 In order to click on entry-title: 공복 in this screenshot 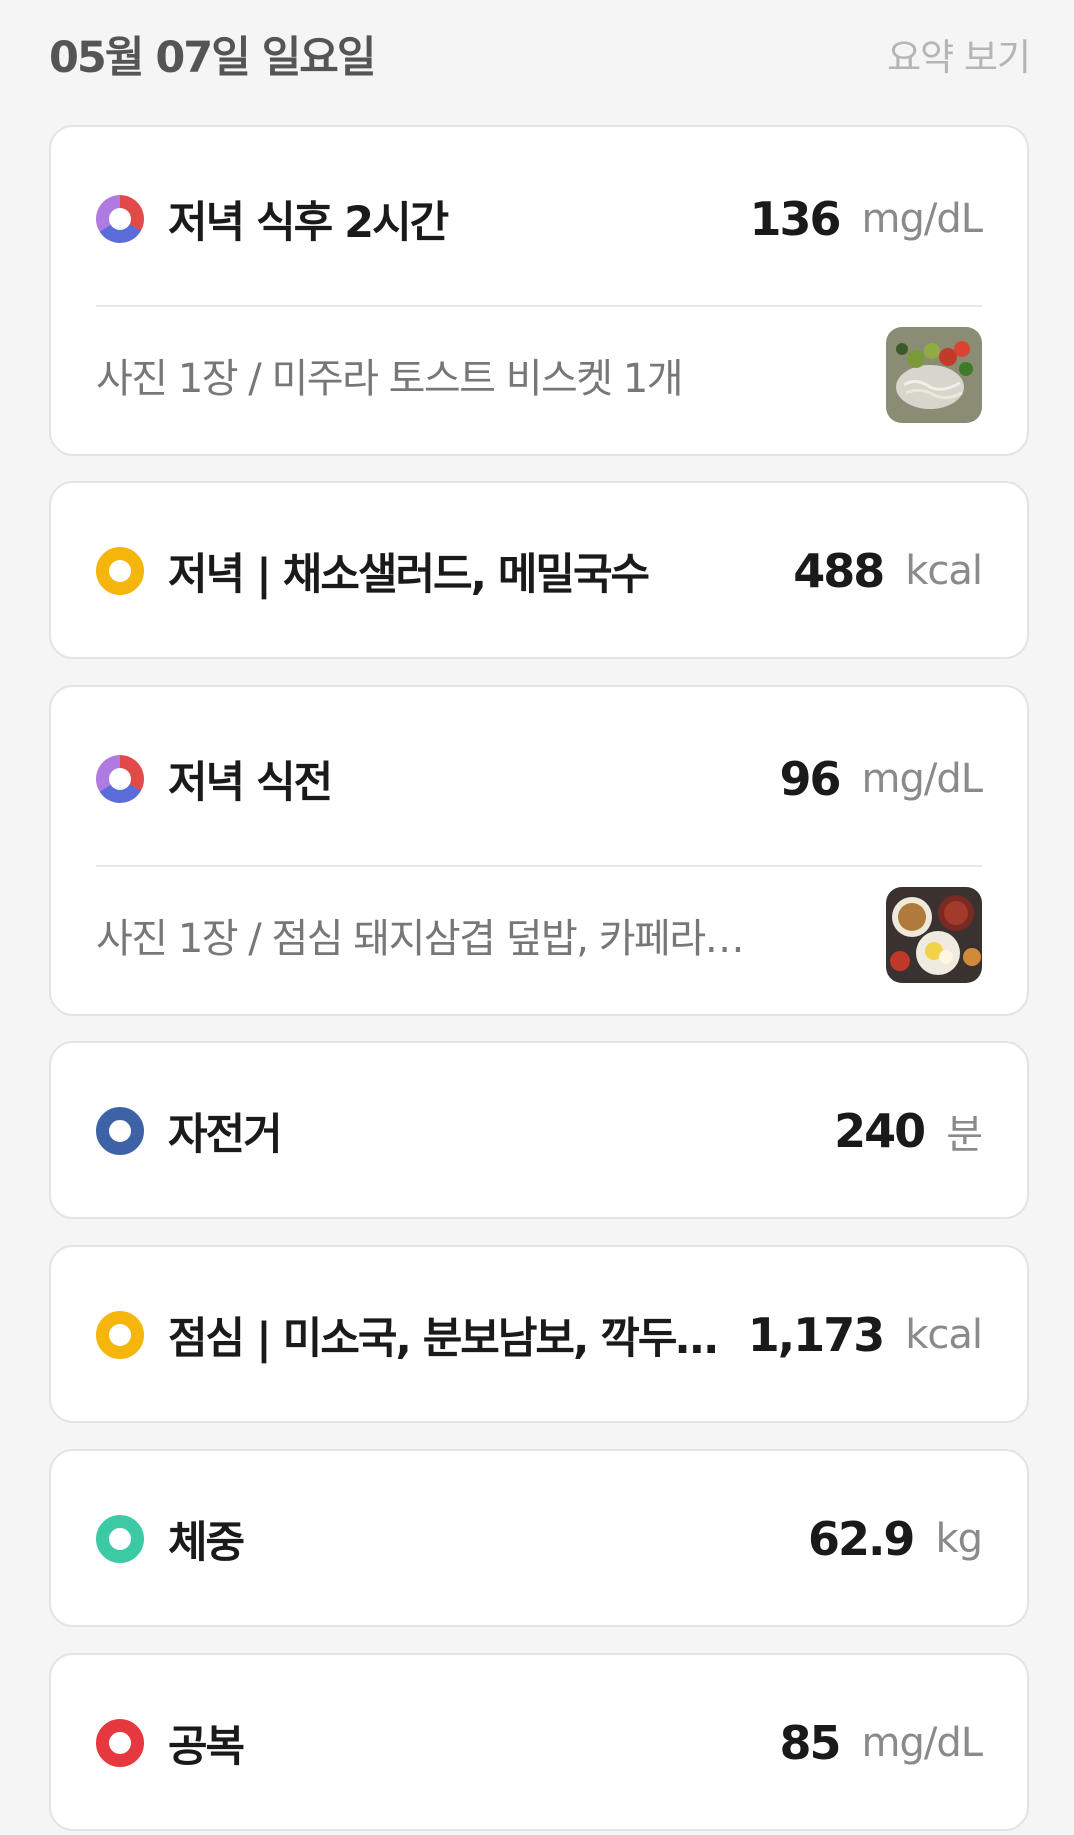, I will do `click(206, 1747)`.